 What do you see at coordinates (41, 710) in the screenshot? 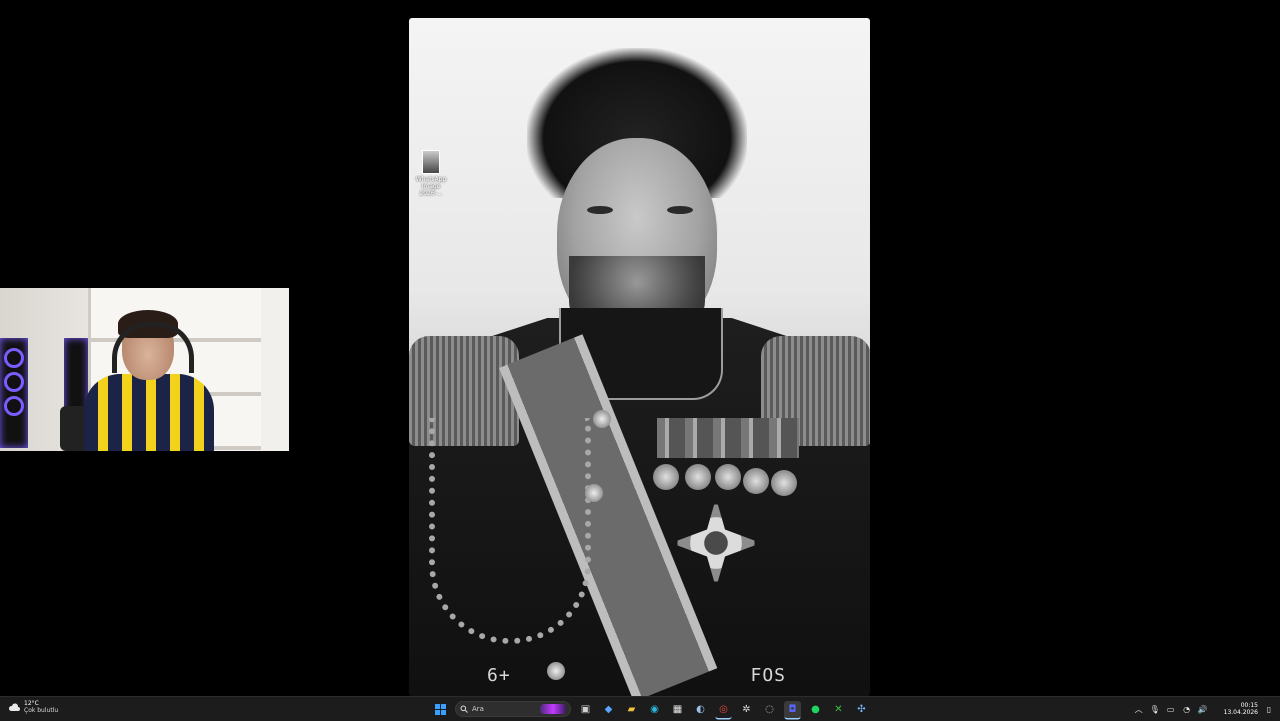
I see `weather-condition: Çok bulutlu` at bounding box center [41, 710].